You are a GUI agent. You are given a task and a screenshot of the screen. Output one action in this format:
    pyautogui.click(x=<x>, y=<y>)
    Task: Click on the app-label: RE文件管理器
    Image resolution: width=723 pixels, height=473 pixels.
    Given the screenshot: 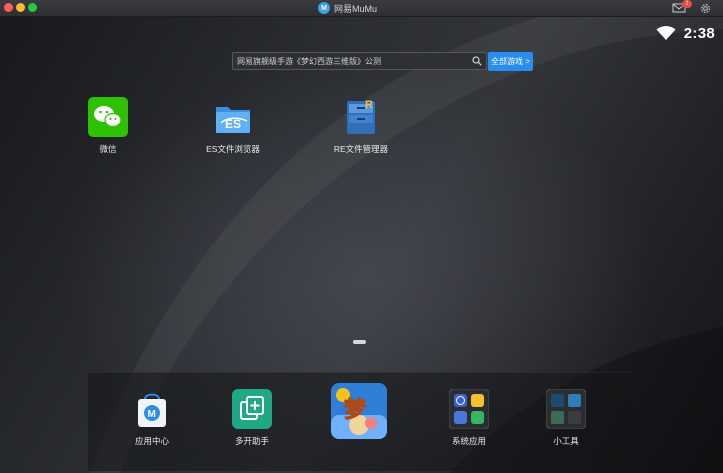 What is the action you would take?
    pyautogui.click(x=361, y=149)
    